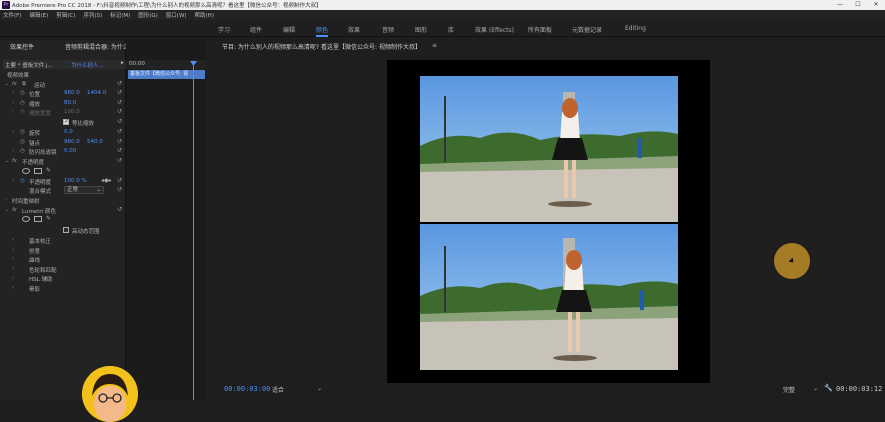 The image size is (885, 422). Describe the element at coordinates (38, 15) in the screenshot. I see `menu-edit: 编辑(E)` at that location.